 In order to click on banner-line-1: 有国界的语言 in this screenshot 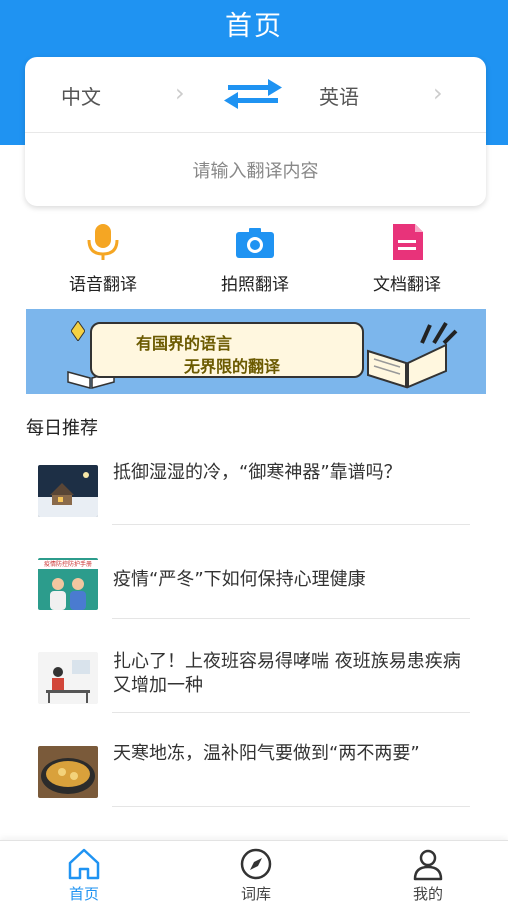, I will do `click(184, 343)`.